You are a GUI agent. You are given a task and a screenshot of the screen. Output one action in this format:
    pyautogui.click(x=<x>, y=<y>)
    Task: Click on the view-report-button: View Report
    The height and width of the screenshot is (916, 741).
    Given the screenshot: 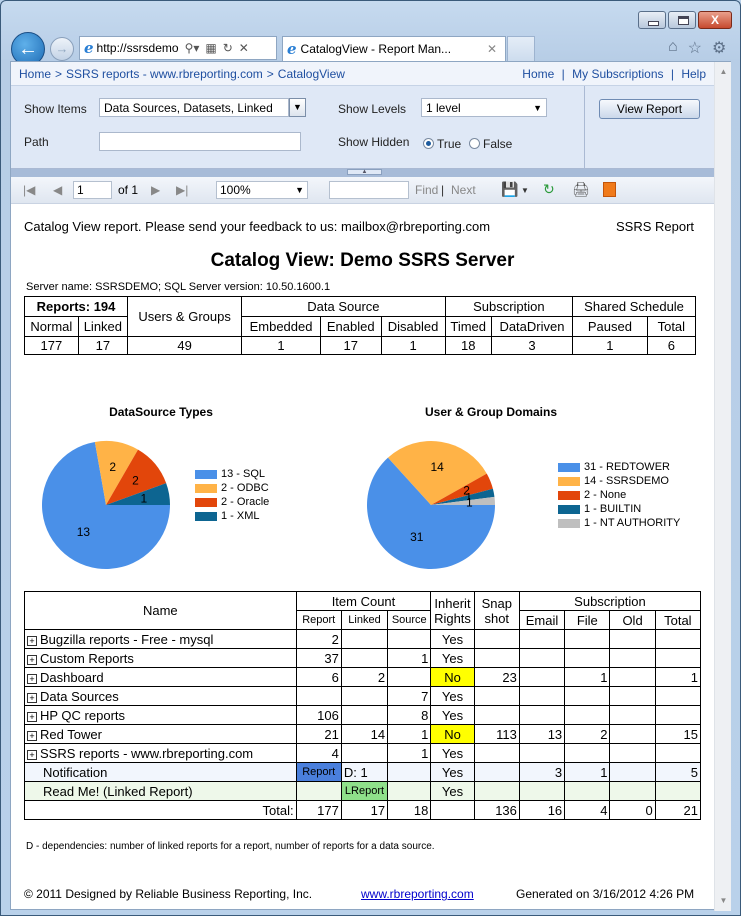 What is the action you would take?
    pyautogui.click(x=649, y=109)
    